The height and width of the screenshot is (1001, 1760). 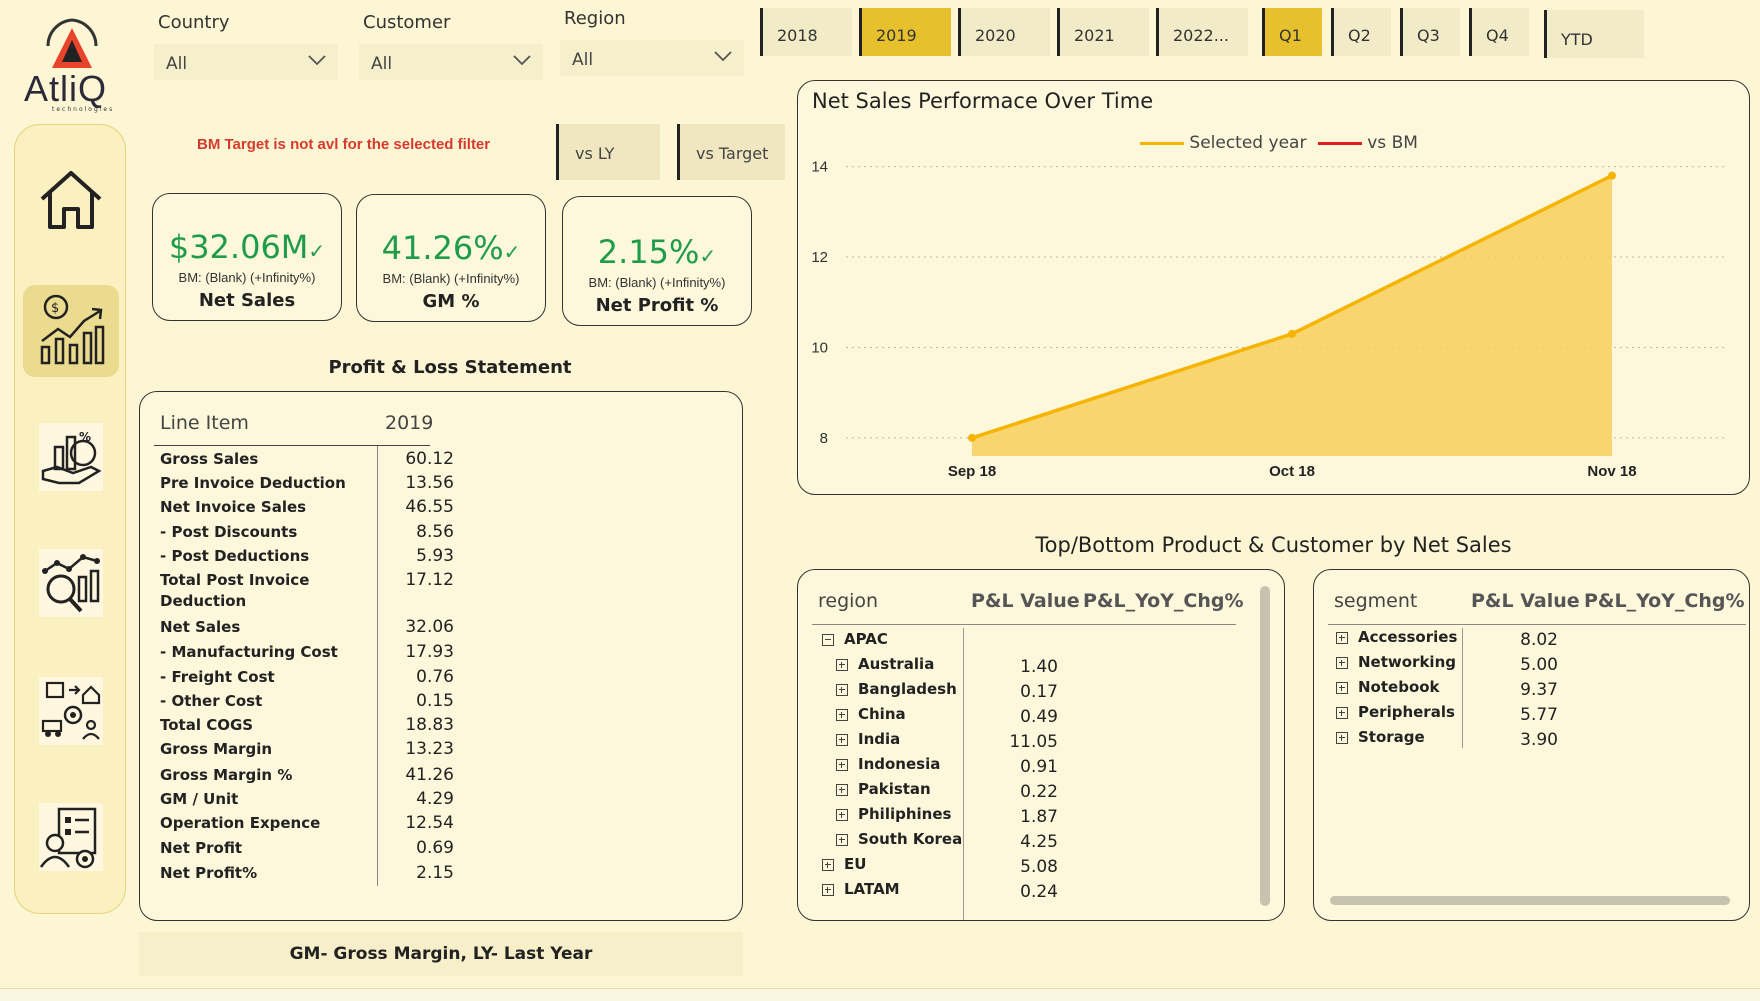 What do you see at coordinates (200, 627) in the screenshot?
I see `pl-row-label: Net Sales` at bounding box center [200, 627].